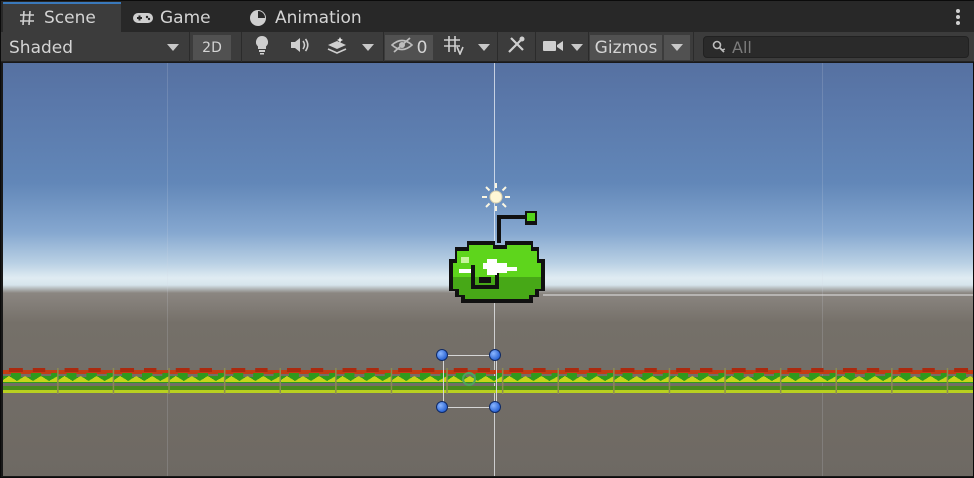 The image size is (974, 478). Describe the element at coordinates (70, 18) in the screenshot. I see `tab-label: Scene` at that location.